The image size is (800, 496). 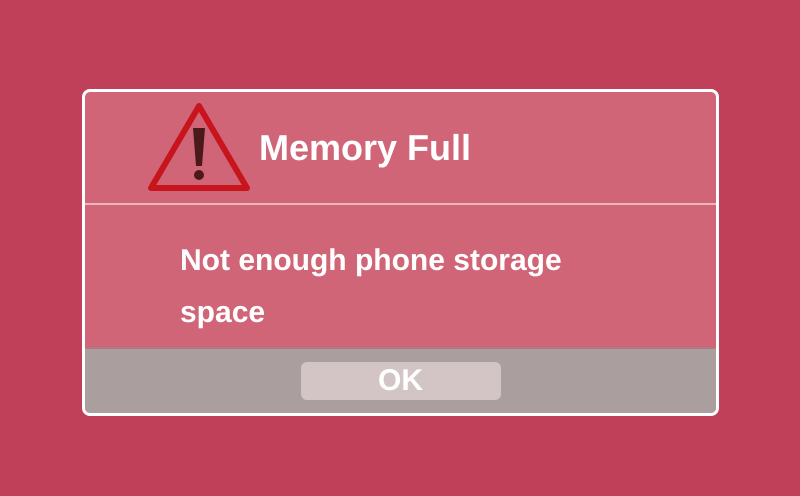 What do you see at coordinates (371, 287) in the screenshot?
I see `dialog-message: Not enough phone storage space` at bounding box center [371, 287].